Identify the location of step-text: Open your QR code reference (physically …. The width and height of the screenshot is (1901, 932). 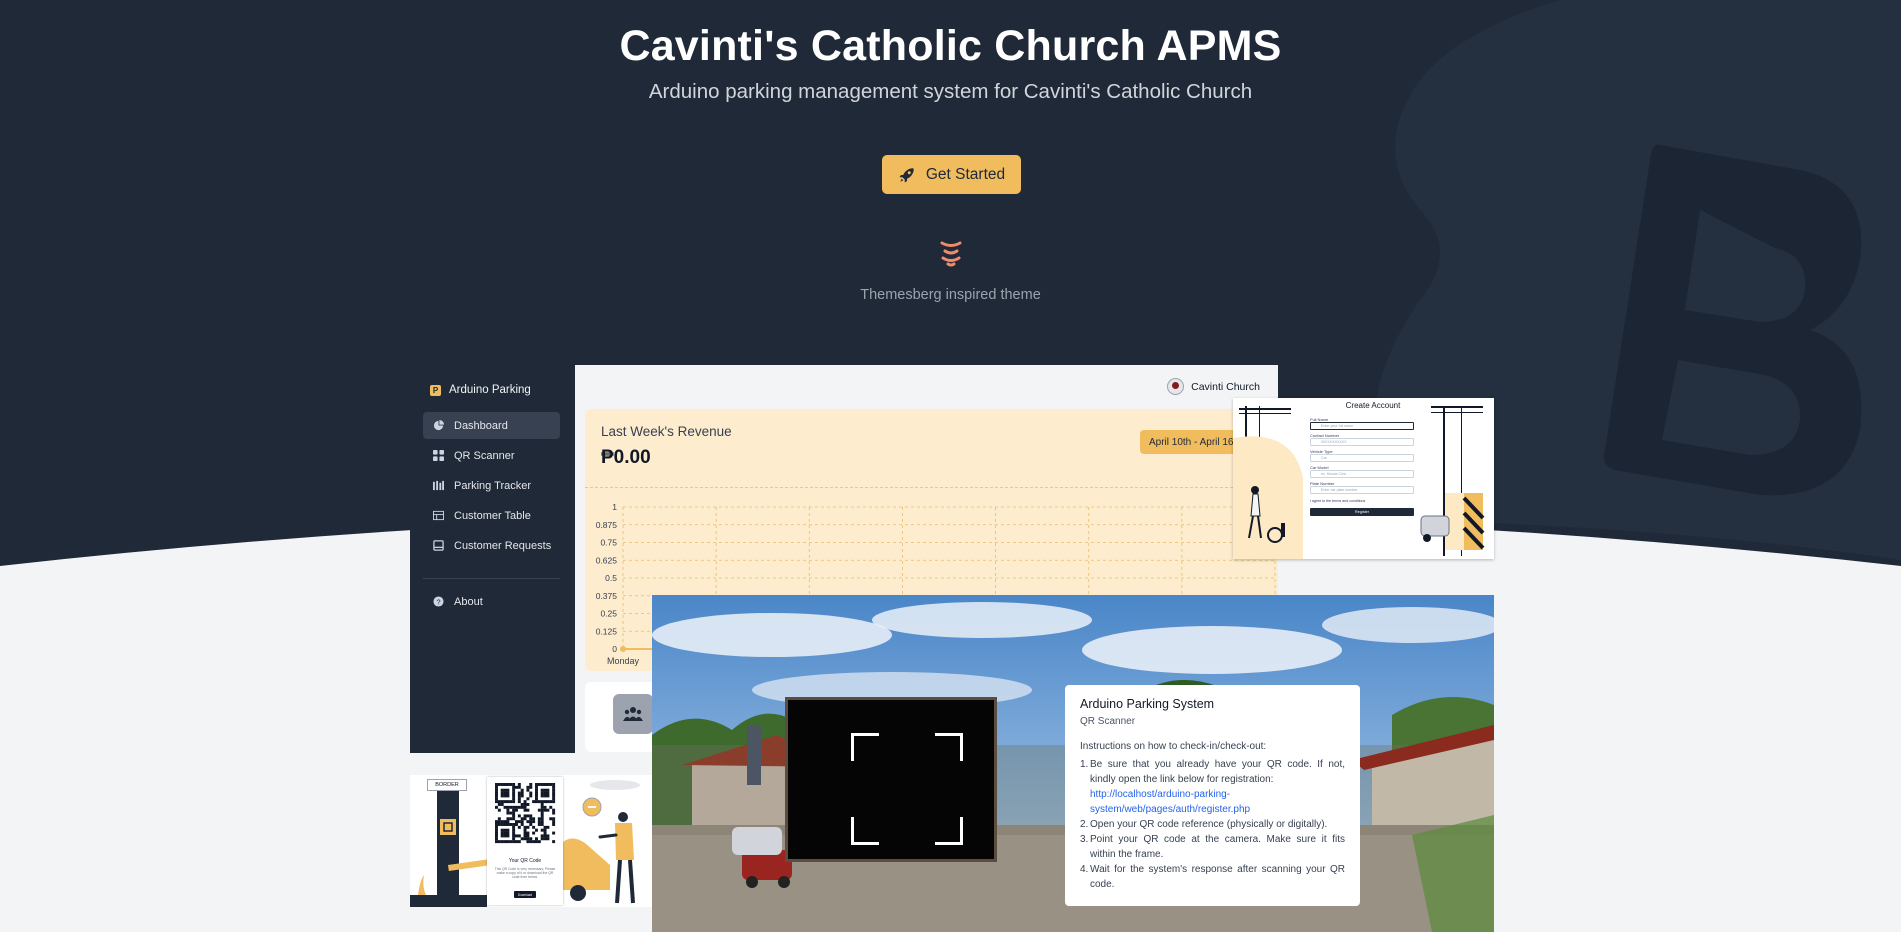
(1209, 824).